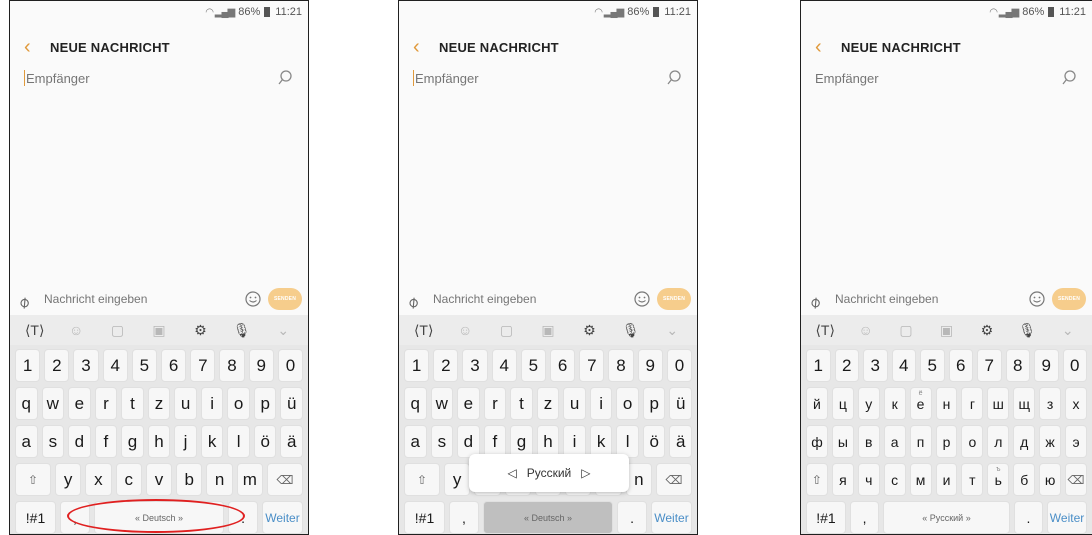 The image size is (1092, 535). What do you see at coordinates (946, 479) in the screenshot?
I see `key: и` at bounding box center [946, 479].